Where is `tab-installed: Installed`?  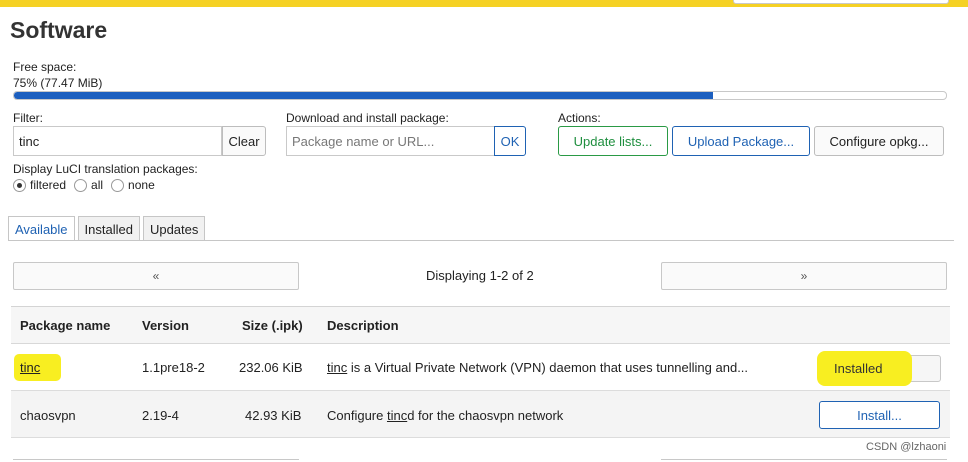
tab-installed: Installed is located at coordinates (108, 228).